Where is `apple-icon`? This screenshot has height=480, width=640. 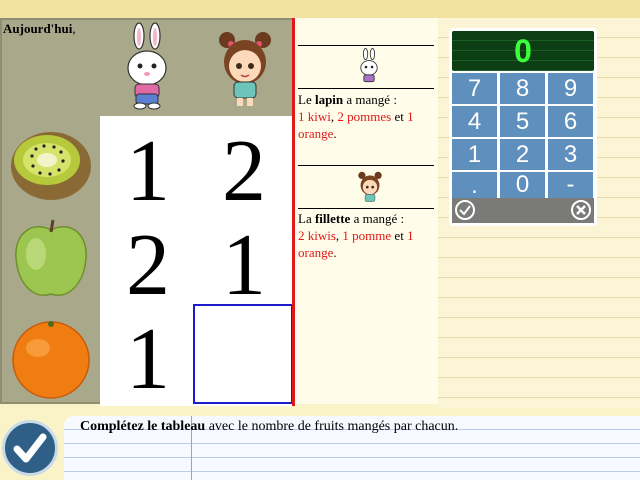
apple-icon is located at coordinates (51, 260).